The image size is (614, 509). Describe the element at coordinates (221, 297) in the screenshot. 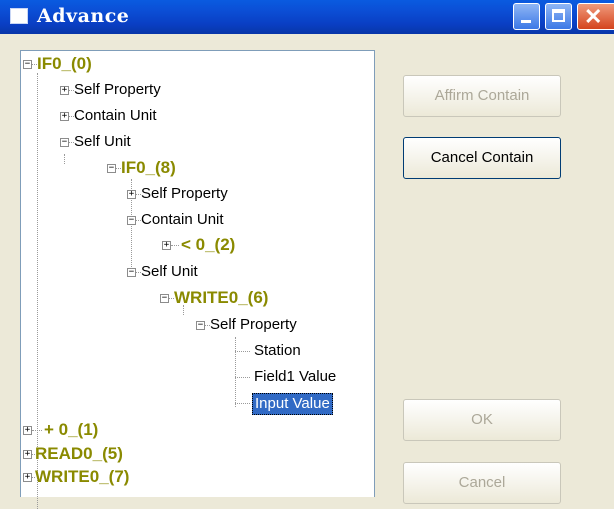

I see `tree-node-label: WRITE0_(6)` at that location.